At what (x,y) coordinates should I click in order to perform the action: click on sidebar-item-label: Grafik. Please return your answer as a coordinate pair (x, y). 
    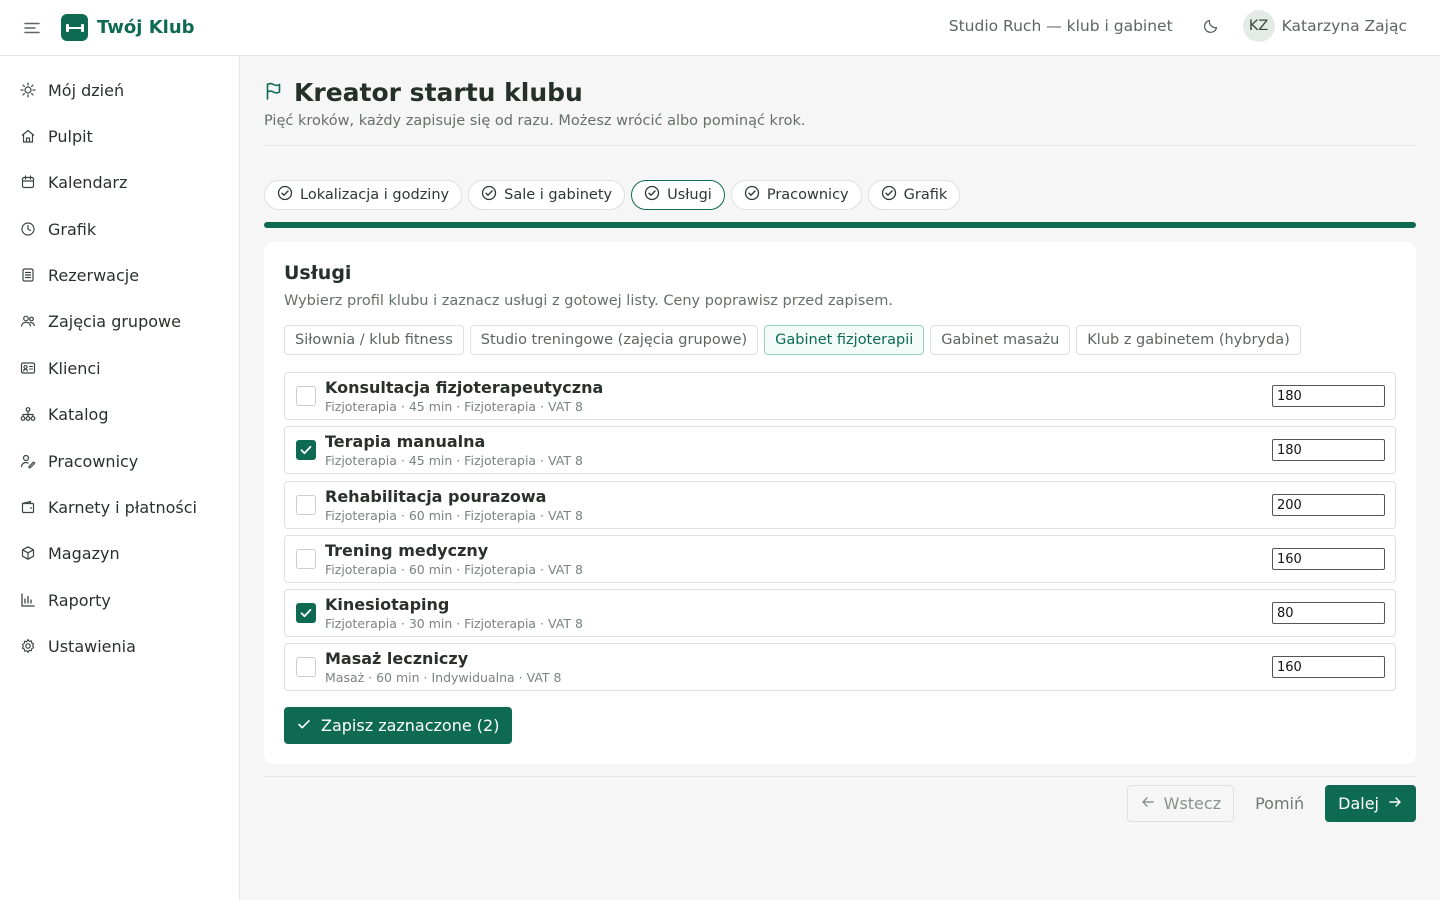
    Looking at the image, I should click on (72, 229).